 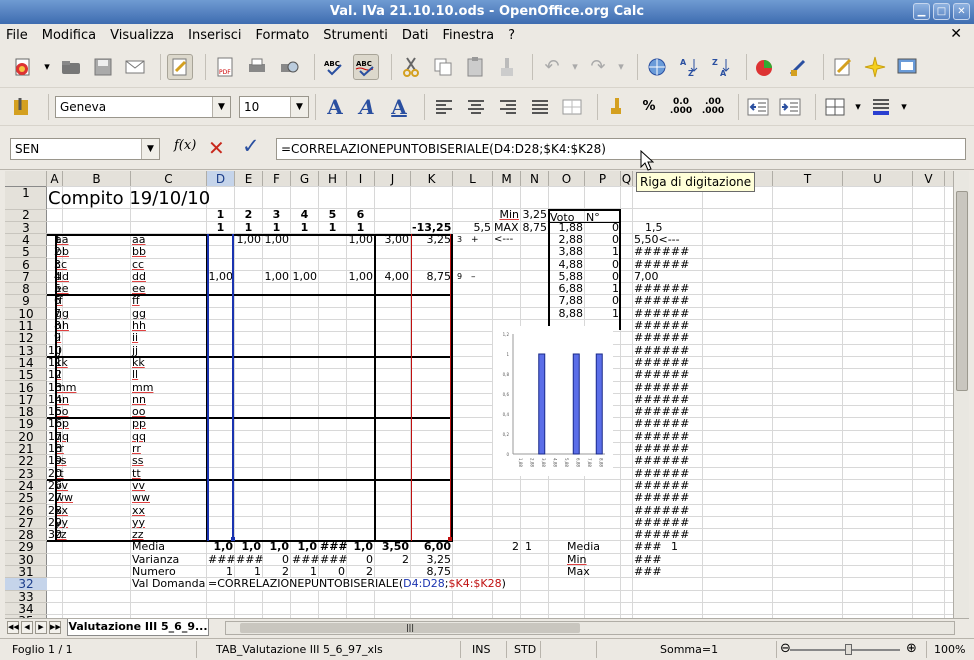 What do you see at coordinates (508, 107) in the screenshot?
I see `align-right-icon` at bounding box center [508, 107].